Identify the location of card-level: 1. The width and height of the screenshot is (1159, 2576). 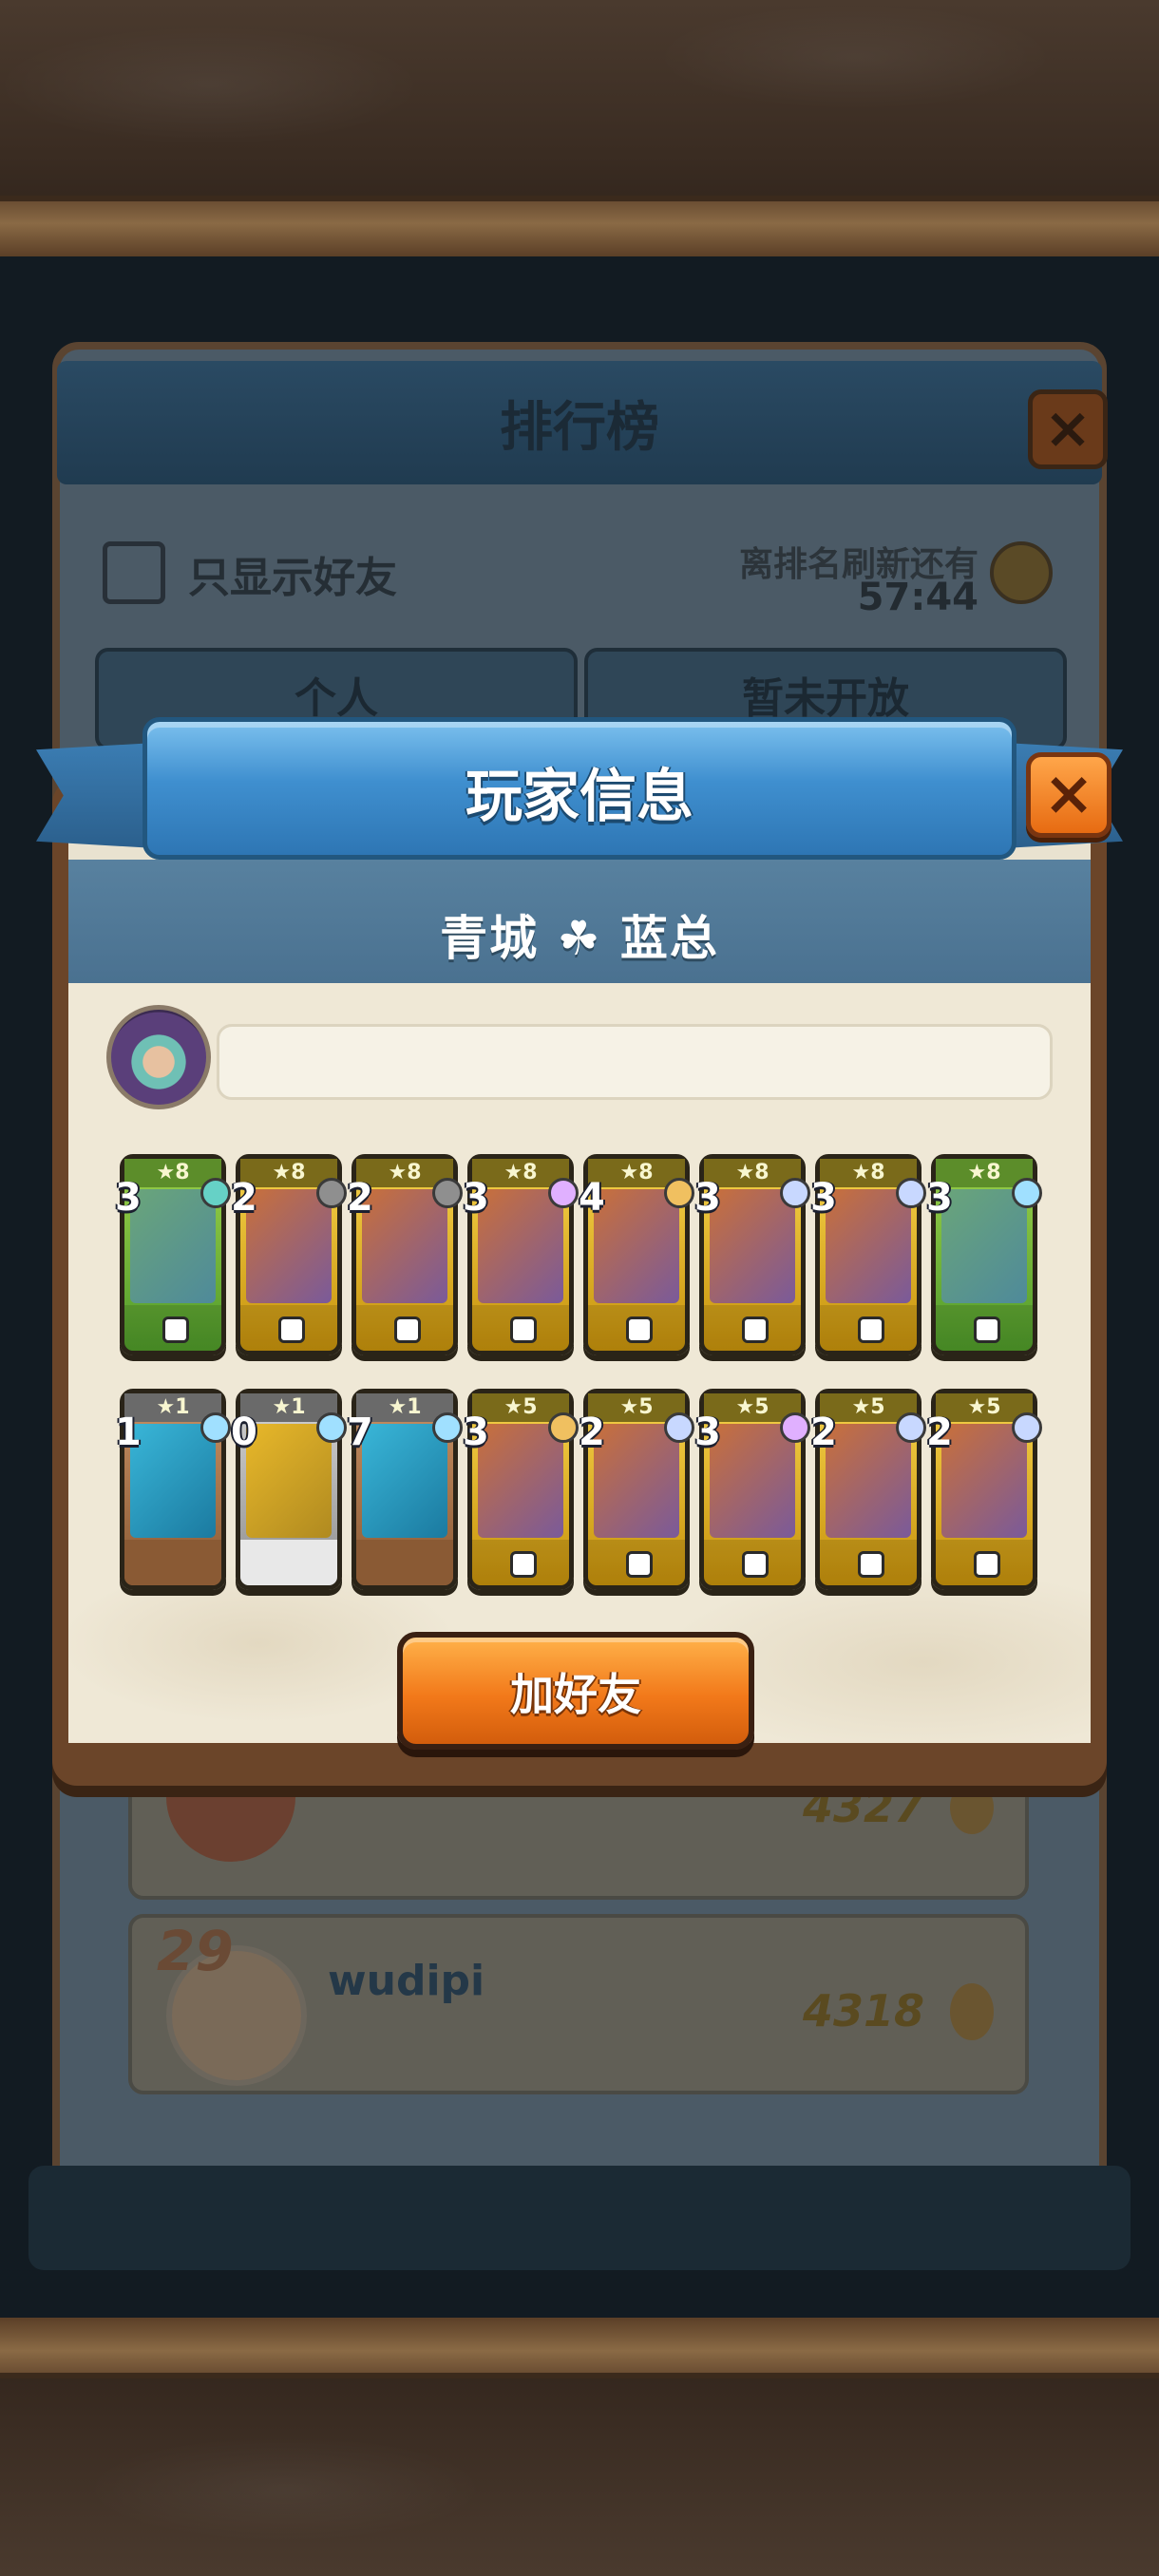
(128, 1432).